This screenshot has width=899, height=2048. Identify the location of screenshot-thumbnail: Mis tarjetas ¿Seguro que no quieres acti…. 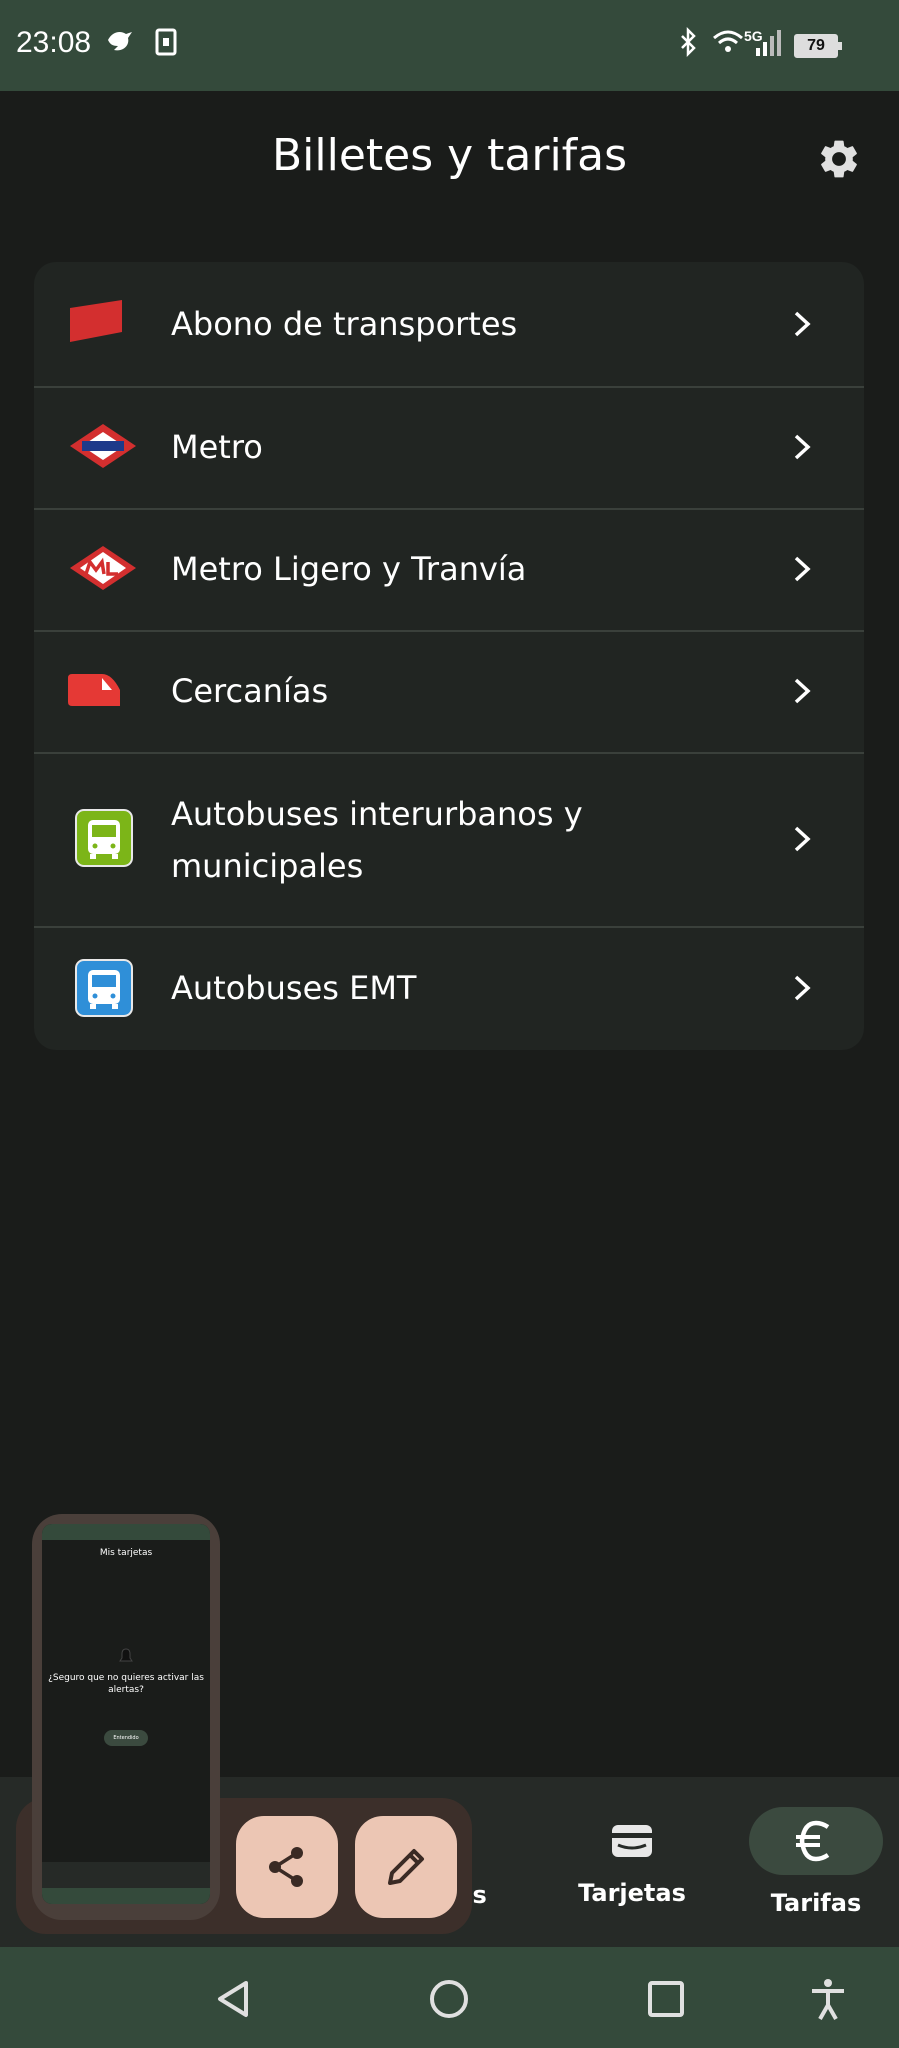
(126, 1717).